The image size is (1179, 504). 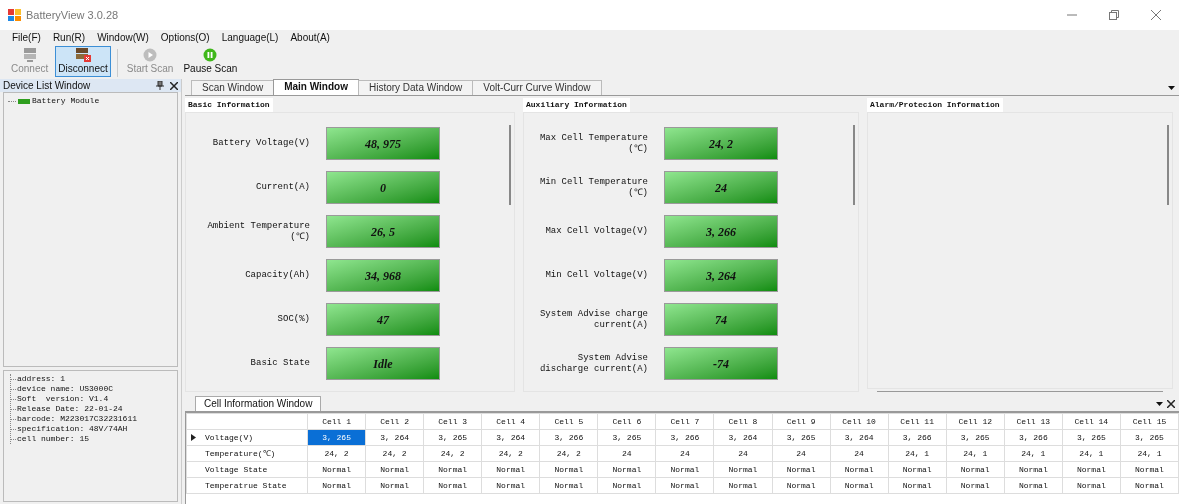 I want to click on menu-item: Options(O), so click(x=185, y=37).